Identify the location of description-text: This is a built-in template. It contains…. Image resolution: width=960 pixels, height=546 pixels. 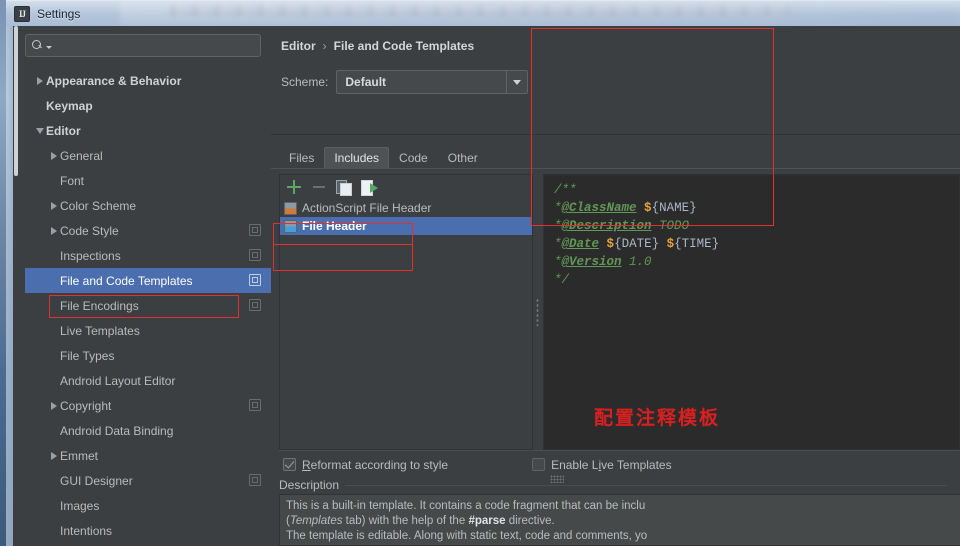
(619, 520).